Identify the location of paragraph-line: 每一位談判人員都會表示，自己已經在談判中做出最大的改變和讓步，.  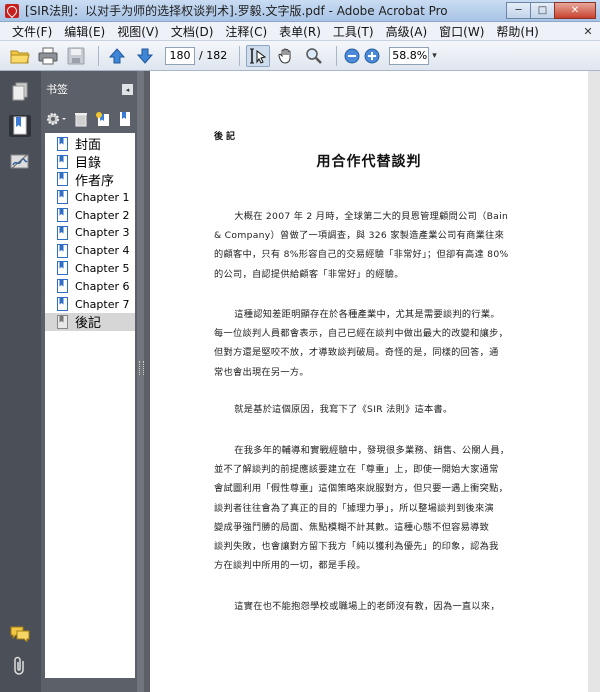
(361, 334).